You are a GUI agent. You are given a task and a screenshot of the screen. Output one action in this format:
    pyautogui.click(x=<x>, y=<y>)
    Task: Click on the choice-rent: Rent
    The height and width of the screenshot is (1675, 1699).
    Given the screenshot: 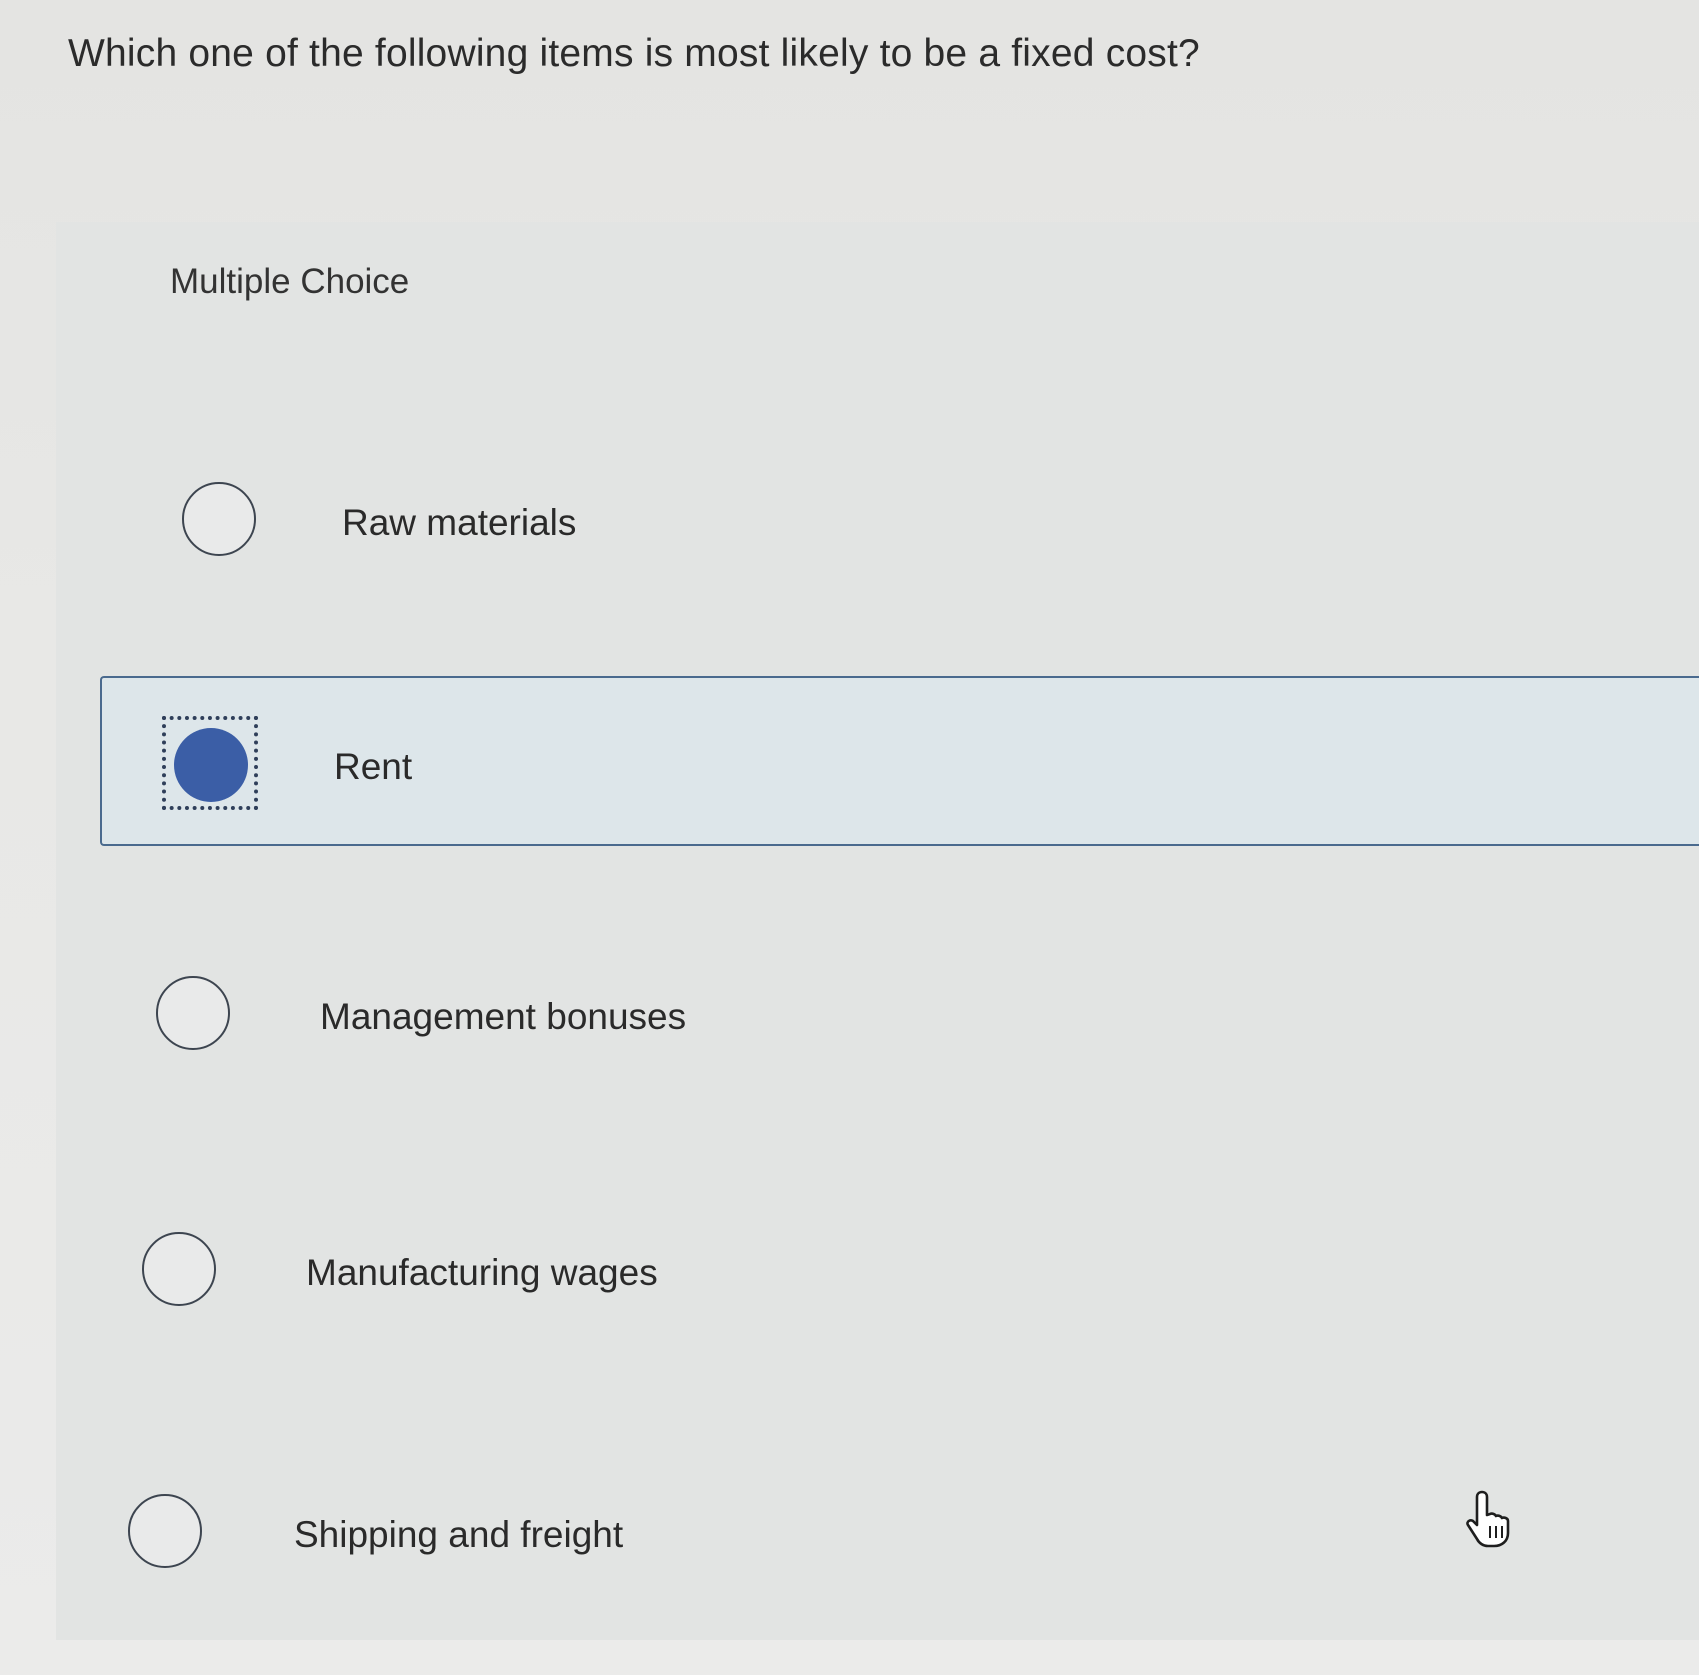 What is the action you would take?
    pyautogui.click(x=899, y=761)
    